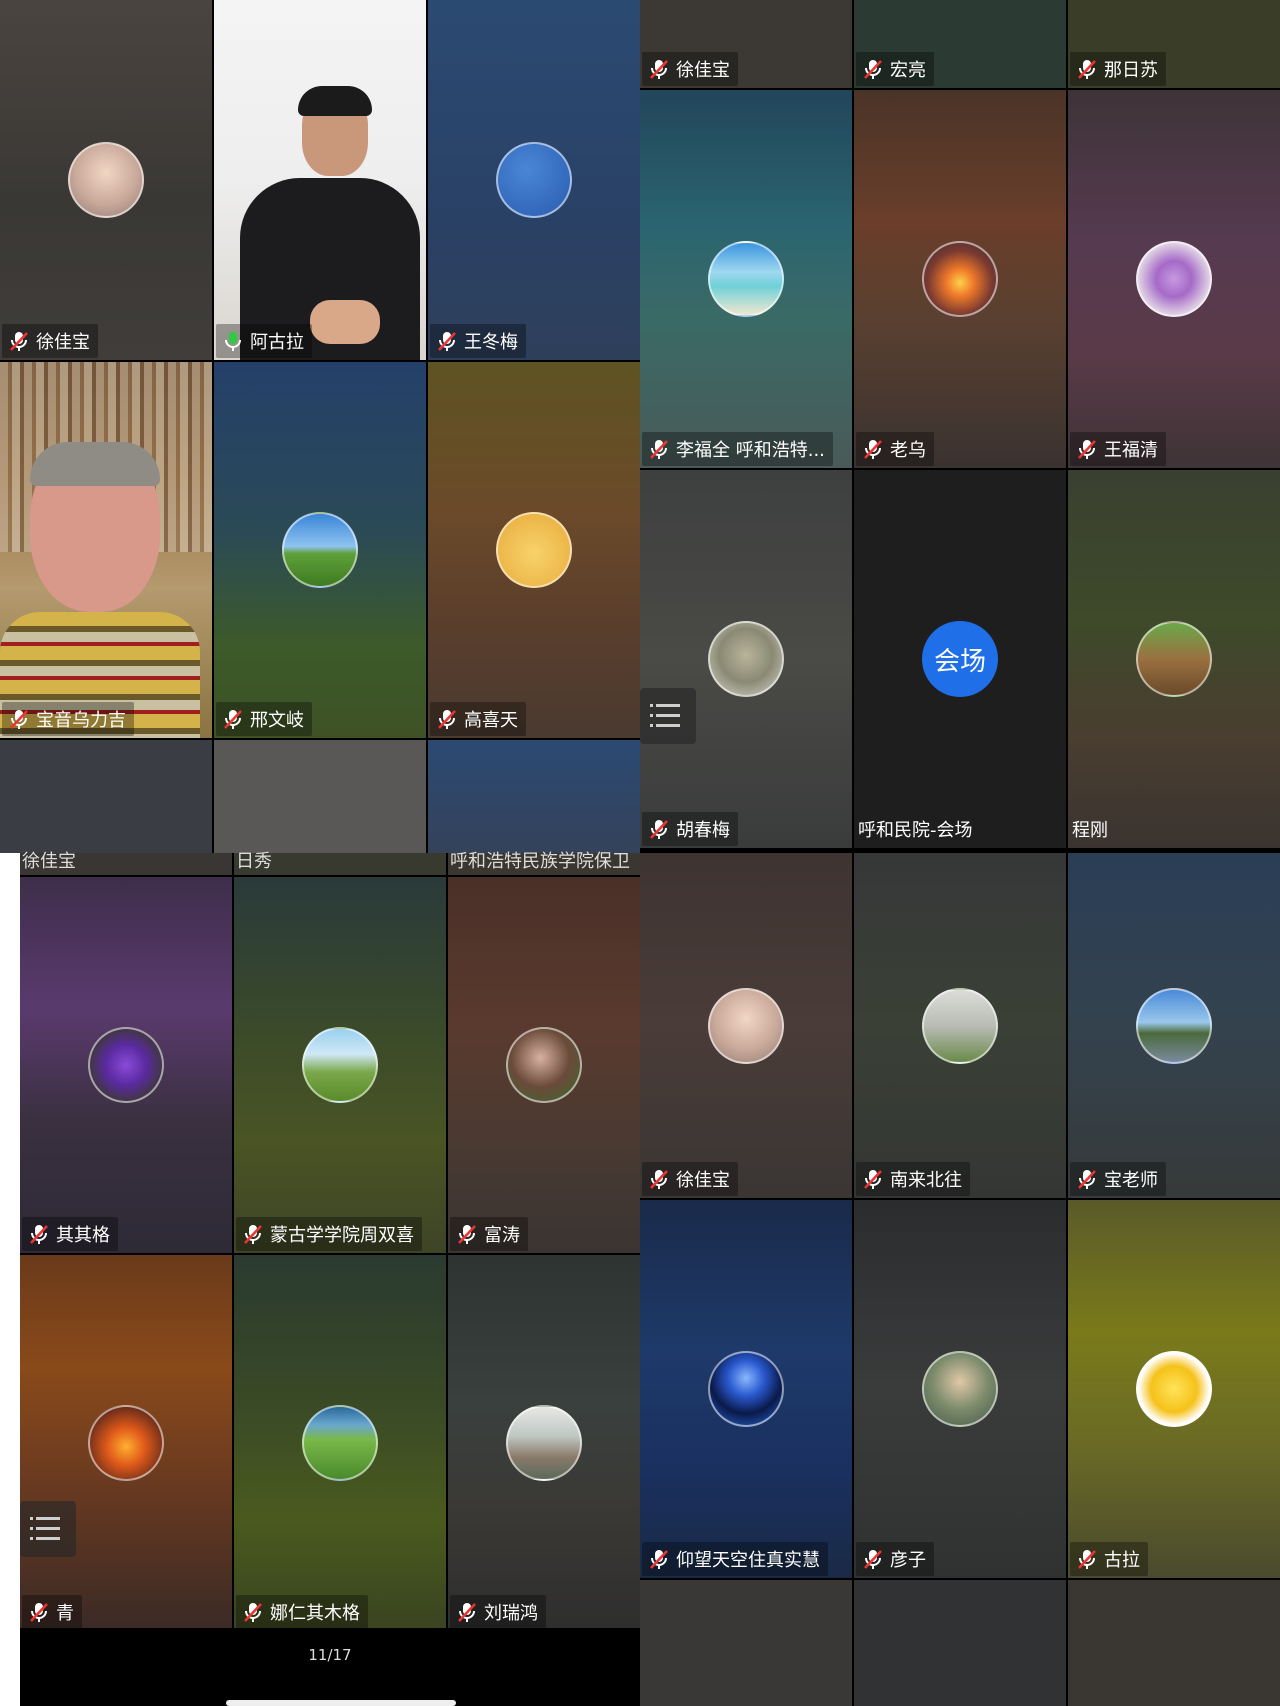 This screenshot has width=1280, height=1706. I want to click on participant-name: 古拉, so click(1122, 1560).